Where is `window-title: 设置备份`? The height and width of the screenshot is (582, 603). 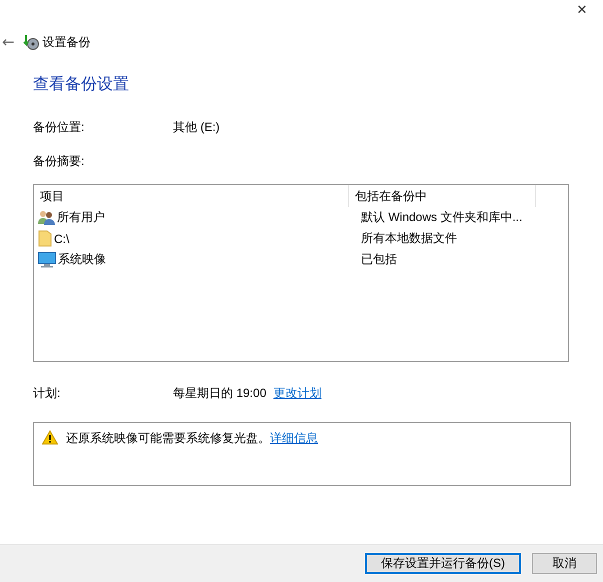 window-title: 设置备份 is located at coordinates (66, 42).